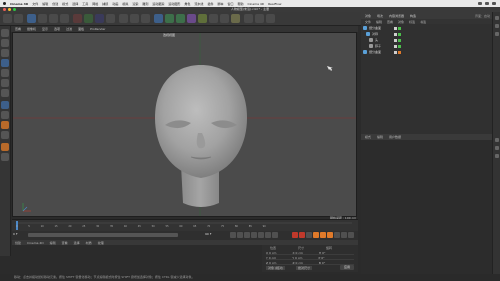  I want to click on planar-workplane-icon, so click(5, 157).